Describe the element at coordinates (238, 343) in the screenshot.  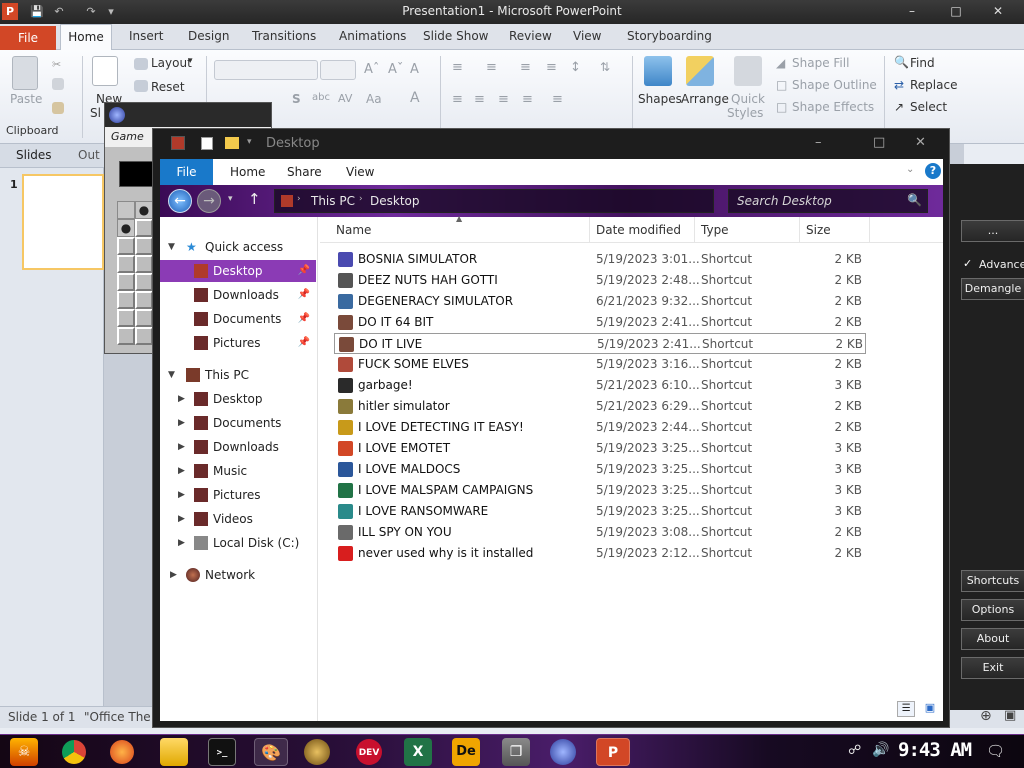
I see `nav-qa-pictures: Pictures 📌` at that location.